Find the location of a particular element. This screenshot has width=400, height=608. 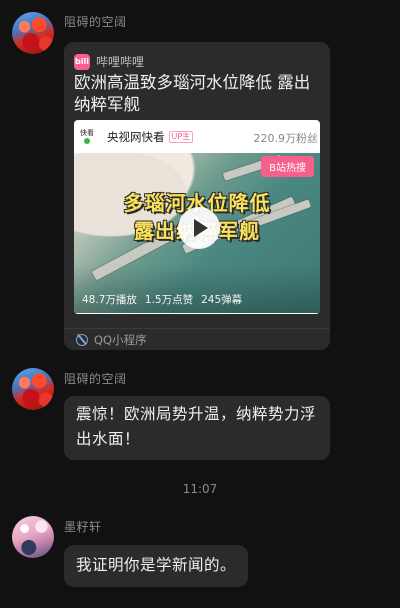

timestamp: 11:07 is located at coordinates (200, 489).